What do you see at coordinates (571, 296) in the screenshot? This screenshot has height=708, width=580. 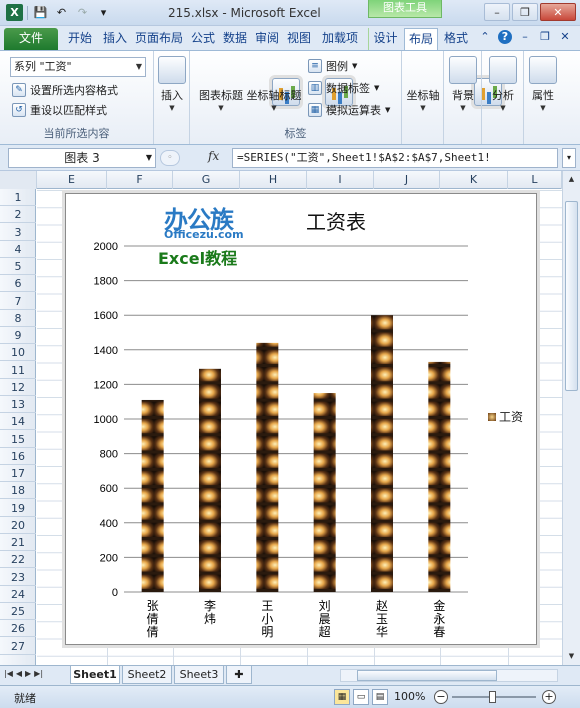 I see `vertical-scroll-thumb` at bounding box center [571, 296].